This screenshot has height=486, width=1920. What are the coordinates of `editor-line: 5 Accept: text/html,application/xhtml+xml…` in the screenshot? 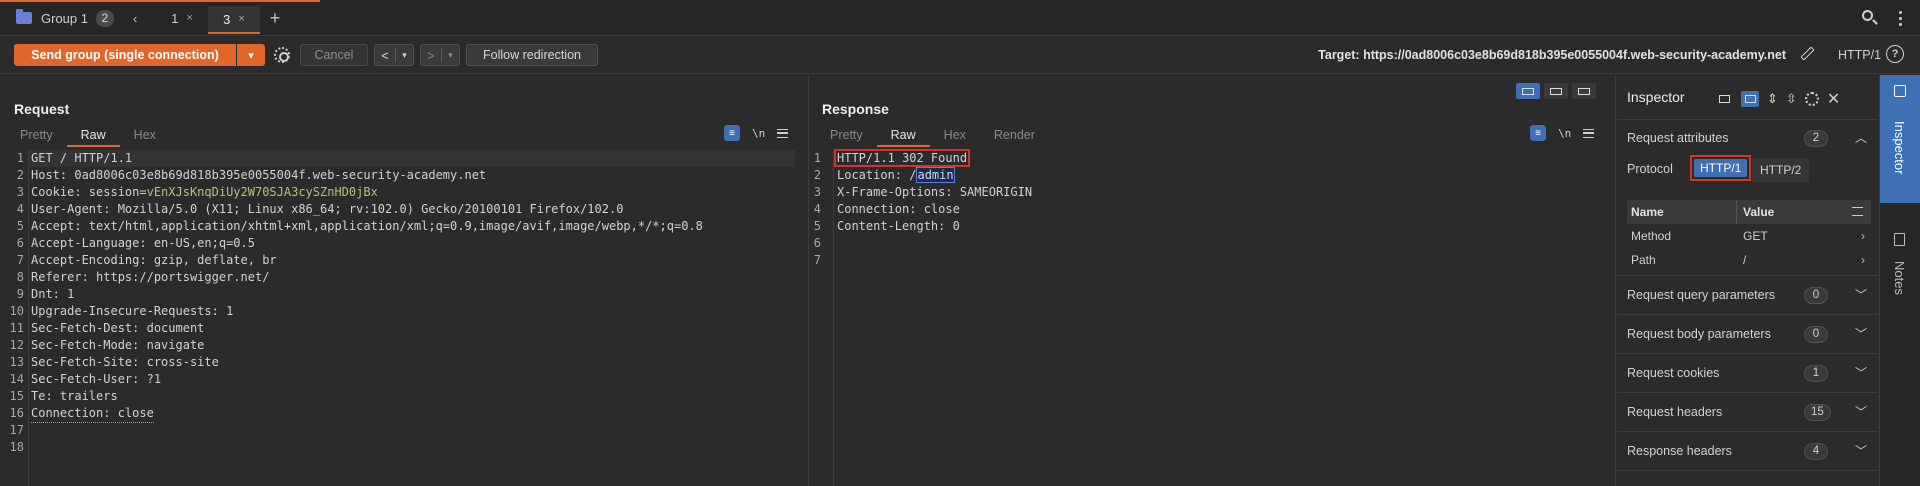 It's located at (404, 226).